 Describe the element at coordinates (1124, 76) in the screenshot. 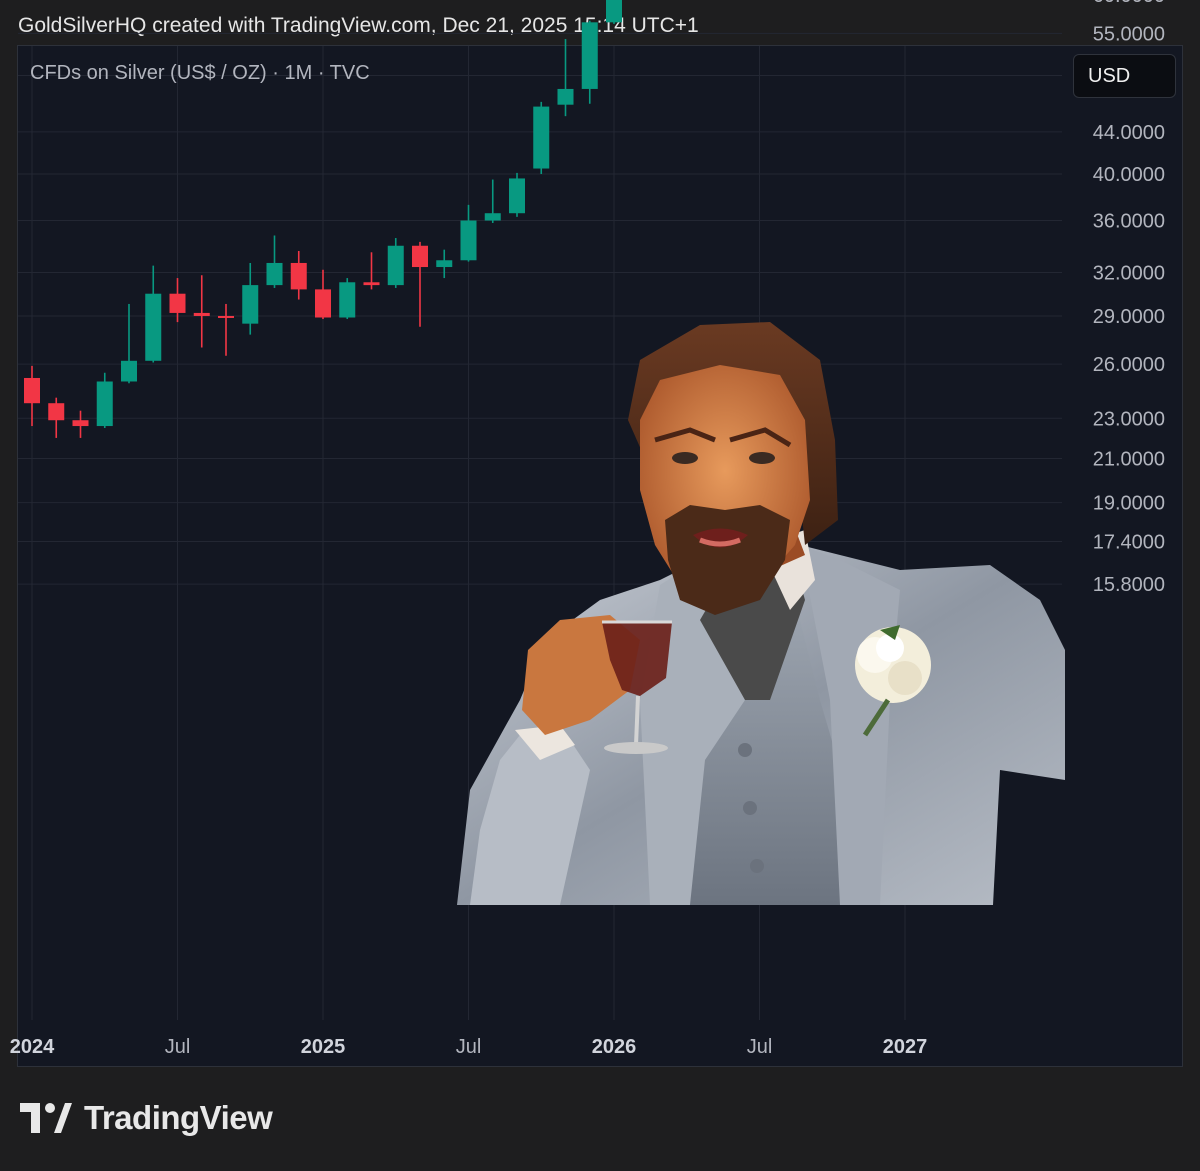

I see `currency-button: USD` at that location.